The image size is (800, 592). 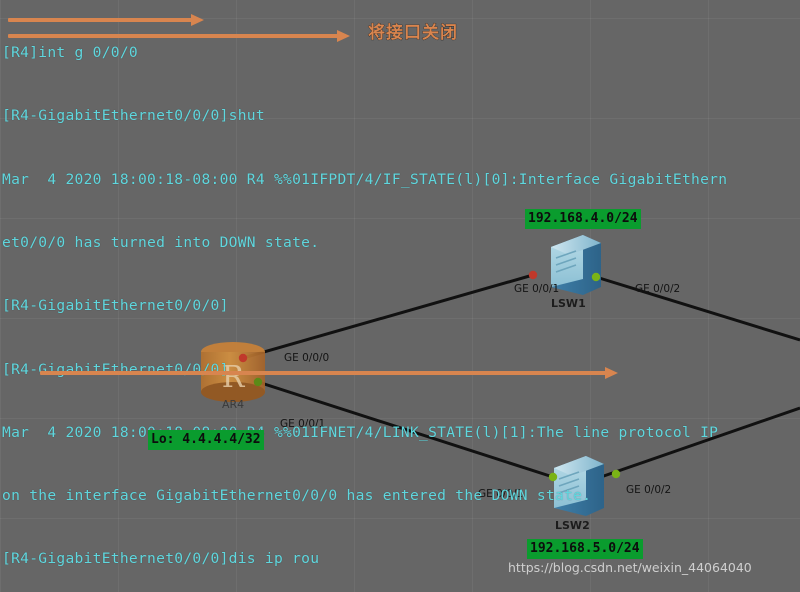 I want to click on terminal-line: [R4-GigabitEthernet0/0/0]shut, so click(x=133, y=116).